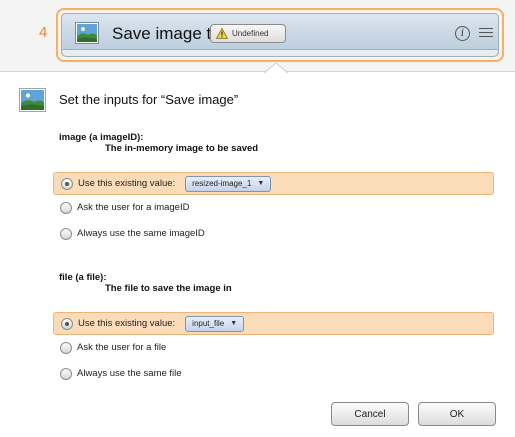 This screenshot has height=437, width=515. Describe the element at coordinates (273, 207) in the screenshot. I see `image-ask-user-option: Ask the user for a imageID` at that location.